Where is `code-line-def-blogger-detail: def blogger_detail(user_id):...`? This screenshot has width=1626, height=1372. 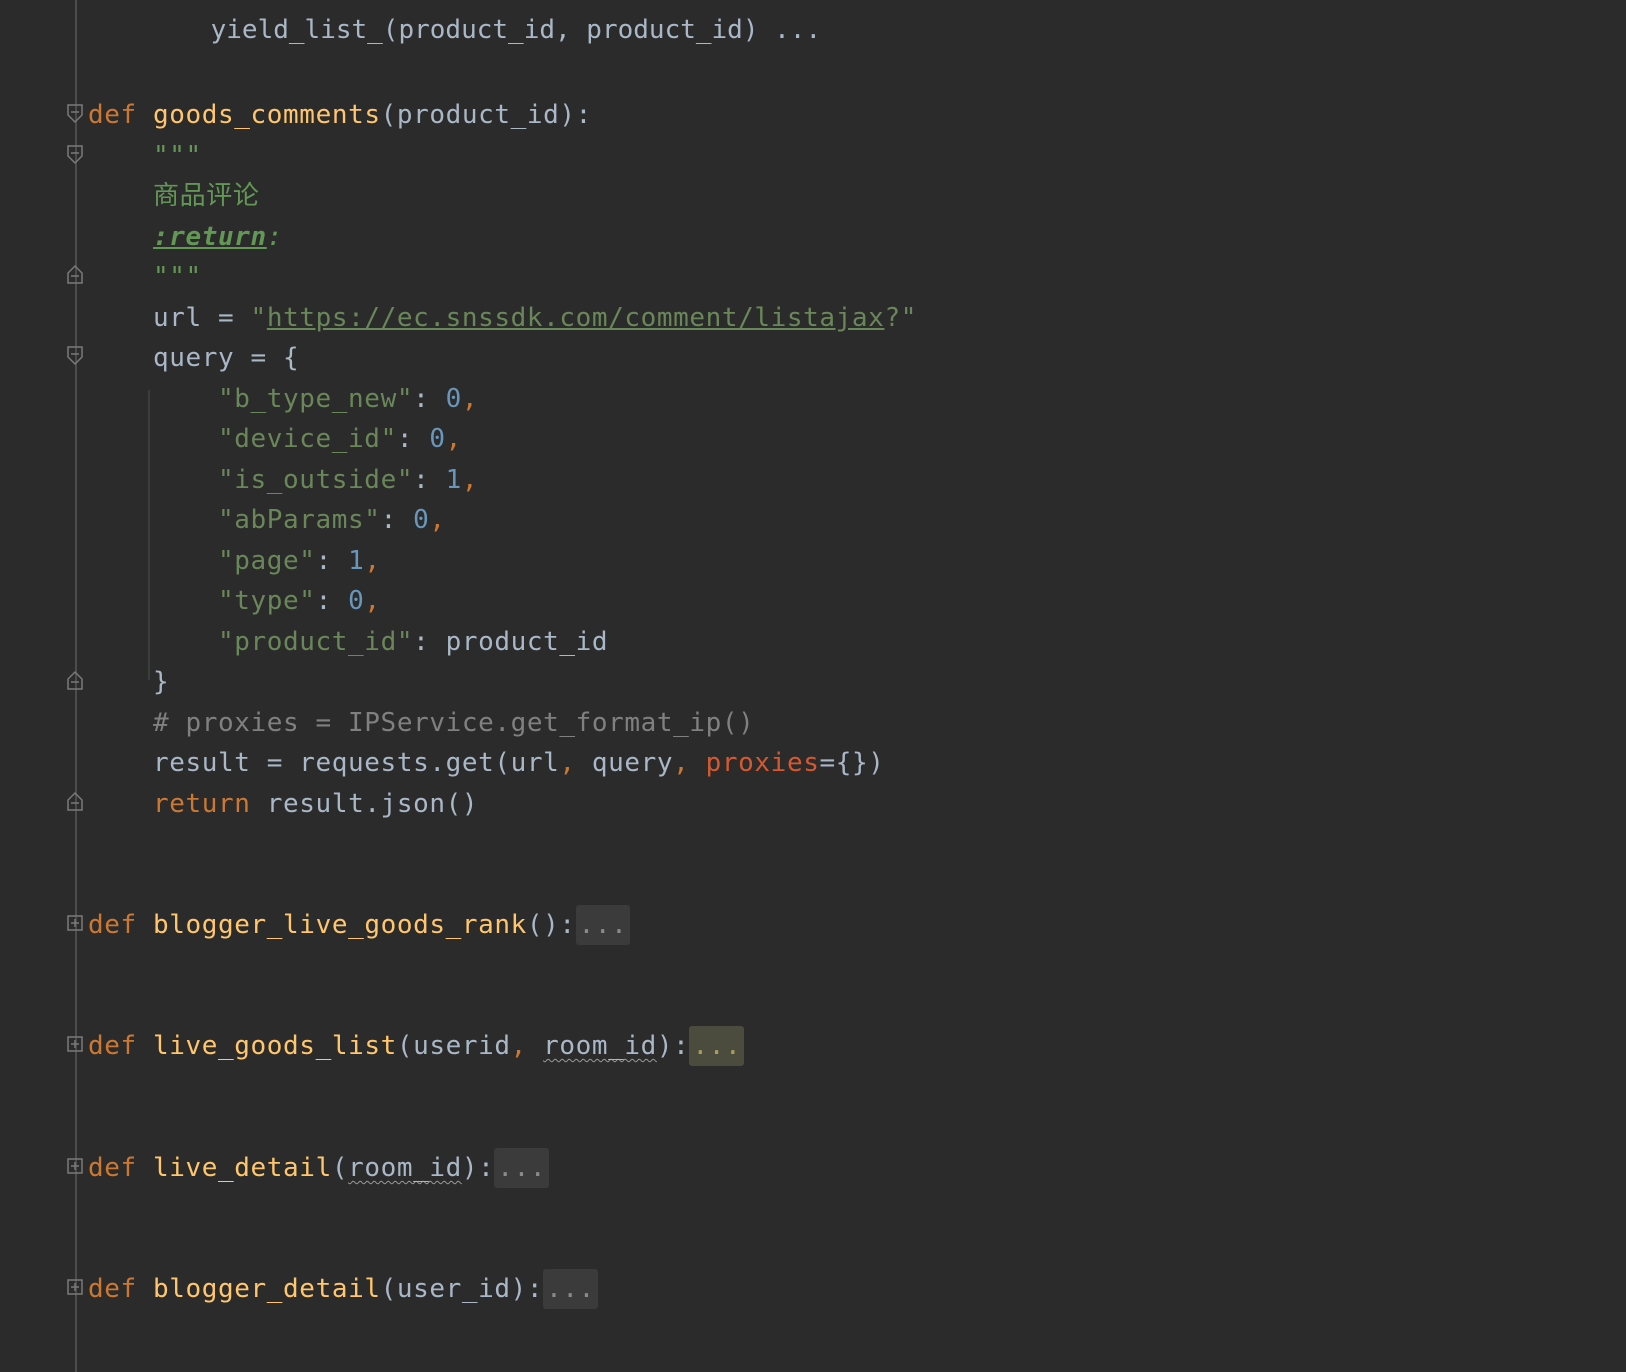 code-line-def-blogger-detail: def blogger_detail(user_id):... is located at coordinates (343, 1289).